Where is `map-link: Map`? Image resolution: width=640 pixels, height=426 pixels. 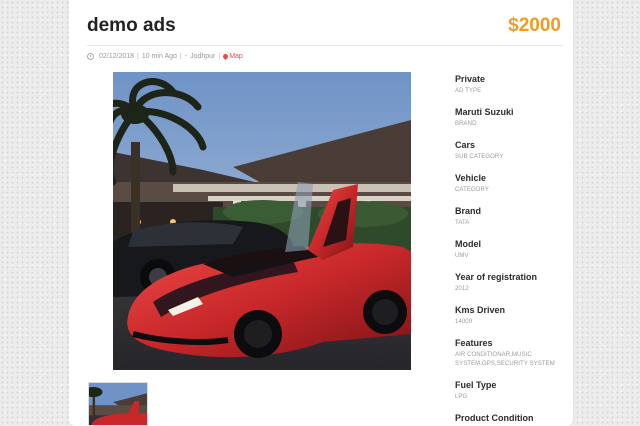
map-link: Map is located at coordinates (232, 56).